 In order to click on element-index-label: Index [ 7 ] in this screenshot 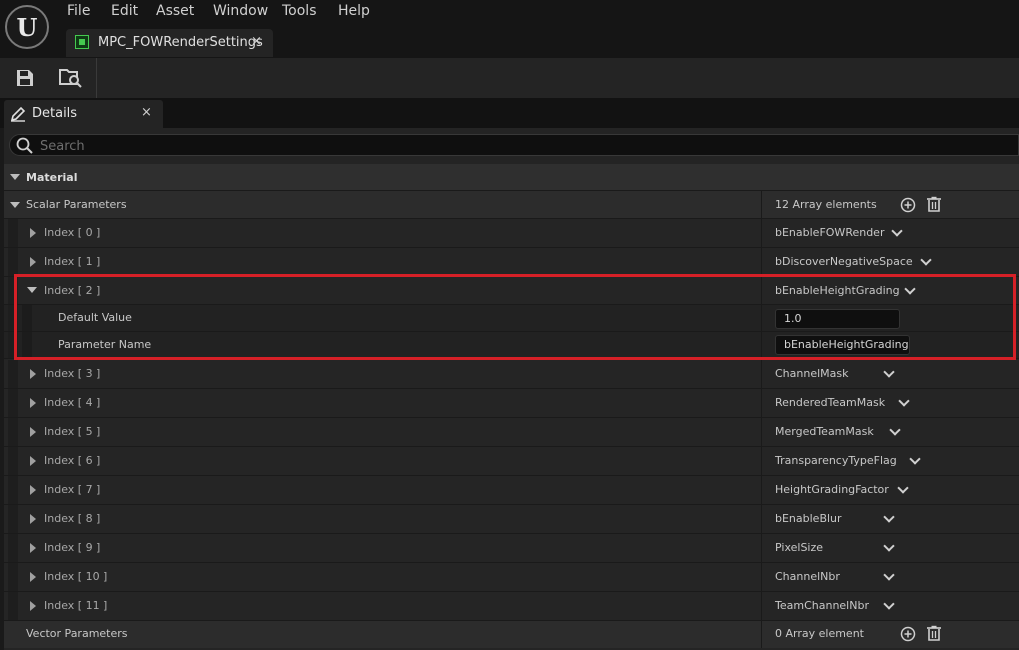, I will do `click(72, 489)`.